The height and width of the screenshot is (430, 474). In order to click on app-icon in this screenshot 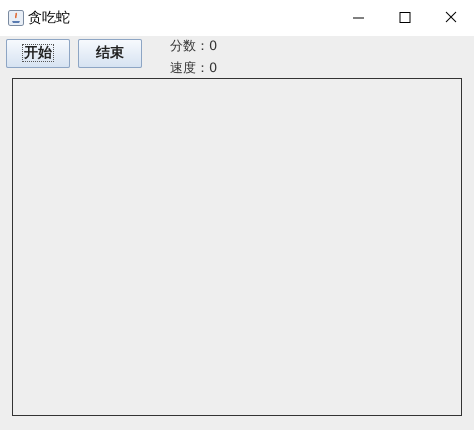, I will do `click(16, 18)`.